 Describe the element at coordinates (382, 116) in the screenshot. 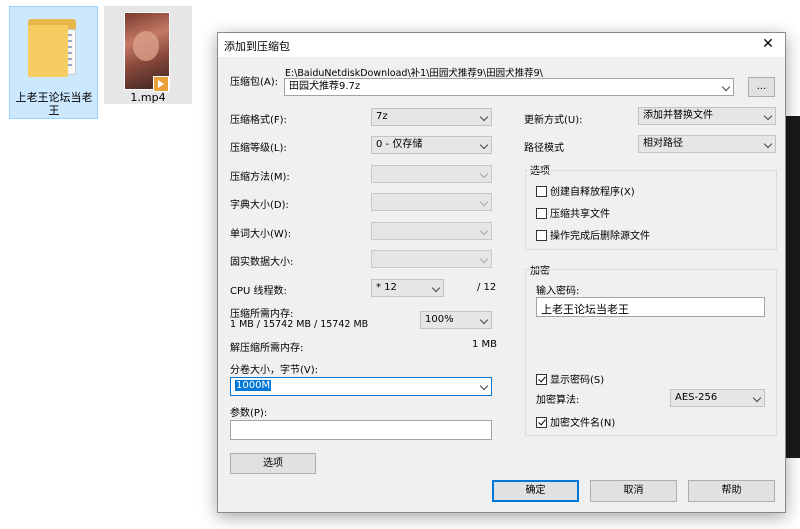

I see `format-value: 7z` at that location.